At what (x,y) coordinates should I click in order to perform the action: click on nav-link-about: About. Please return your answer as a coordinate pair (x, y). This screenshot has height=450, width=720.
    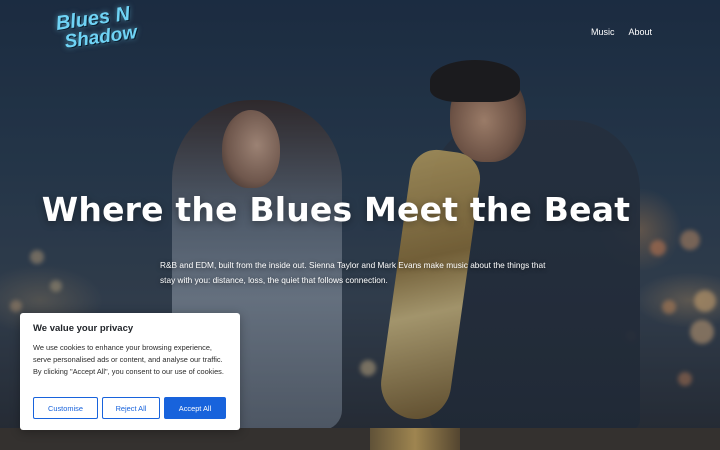
    Looking at the image, I should click on (640, 32).